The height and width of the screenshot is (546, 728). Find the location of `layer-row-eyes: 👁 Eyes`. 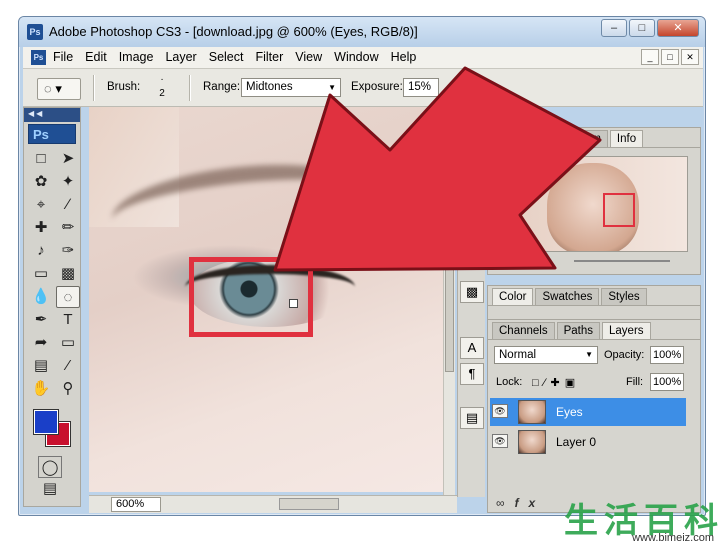

layer-row-eyes: 👁 Eyes is located at coordinates (588, 412).